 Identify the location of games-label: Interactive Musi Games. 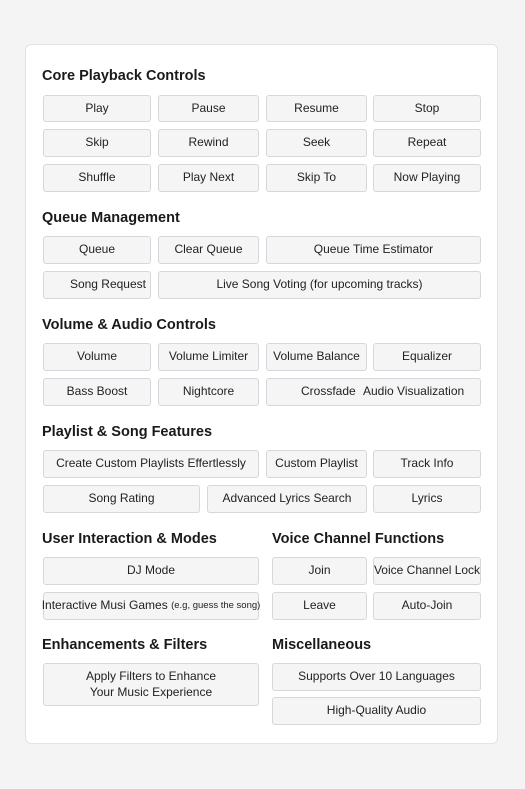
(104, 605).